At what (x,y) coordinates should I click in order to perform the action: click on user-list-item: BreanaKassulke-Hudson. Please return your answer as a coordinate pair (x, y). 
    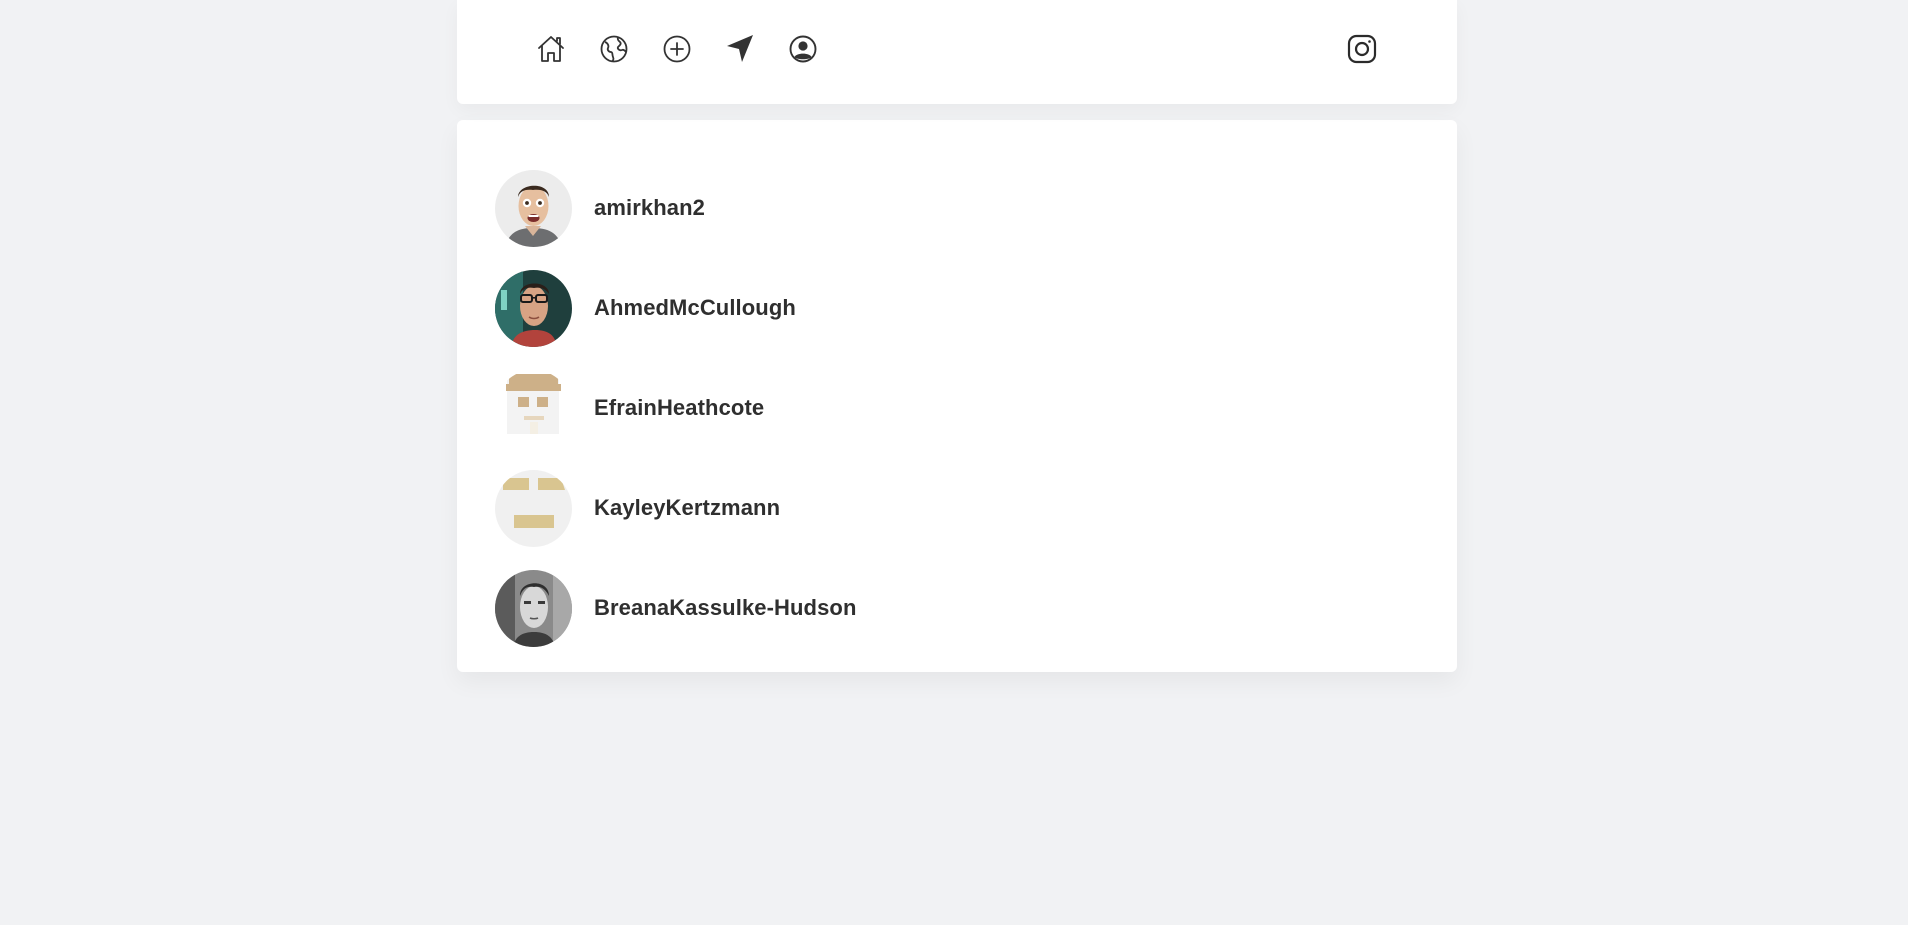
    Looking at the image, I should click on (957, 608).